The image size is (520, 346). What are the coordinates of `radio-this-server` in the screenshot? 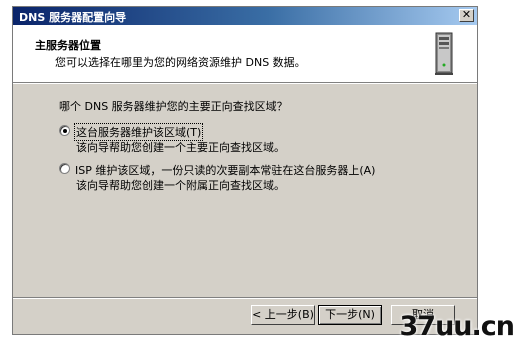 It's located at (64, 130).